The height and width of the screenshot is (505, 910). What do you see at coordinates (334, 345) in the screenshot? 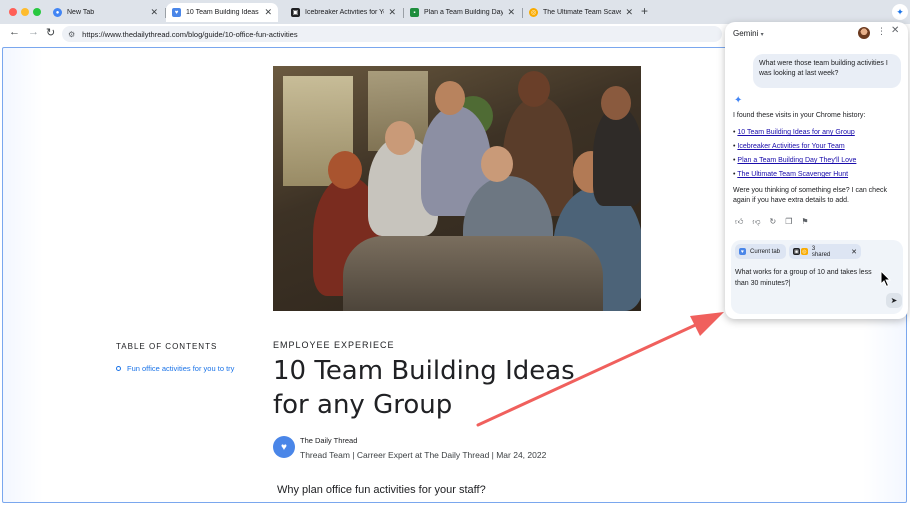
I see `article-kicker: EMPLOYEE EXPERIECE` at bounding box center [334, 345].